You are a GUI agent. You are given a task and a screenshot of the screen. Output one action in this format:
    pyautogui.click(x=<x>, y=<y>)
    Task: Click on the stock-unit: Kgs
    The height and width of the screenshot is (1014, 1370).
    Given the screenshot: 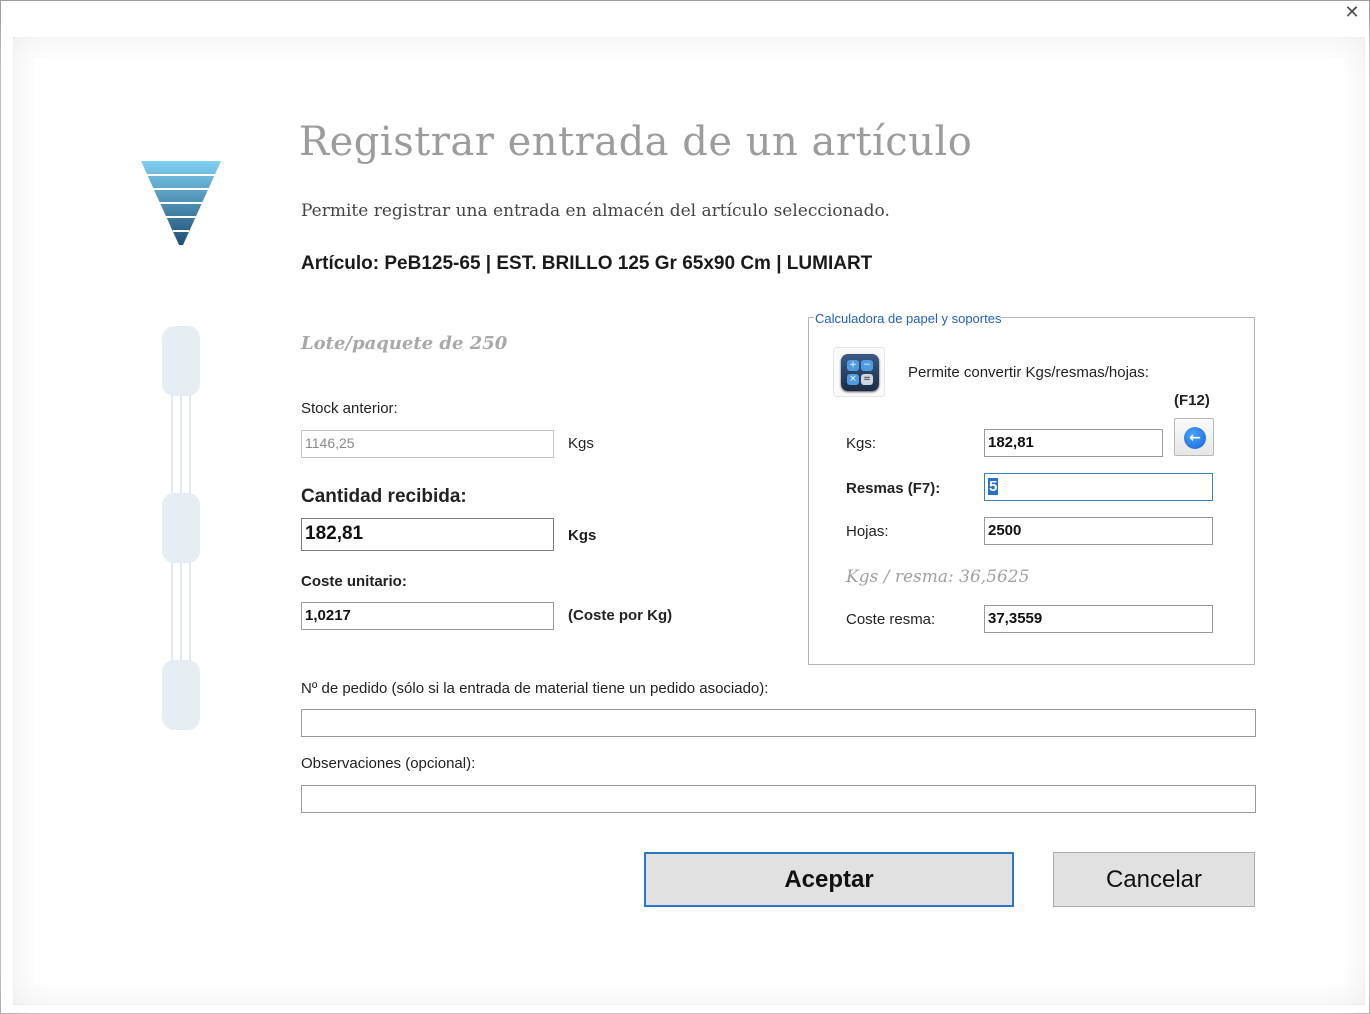 What is the action you would take?
    pyautogui.click(x=581, y=443)
    